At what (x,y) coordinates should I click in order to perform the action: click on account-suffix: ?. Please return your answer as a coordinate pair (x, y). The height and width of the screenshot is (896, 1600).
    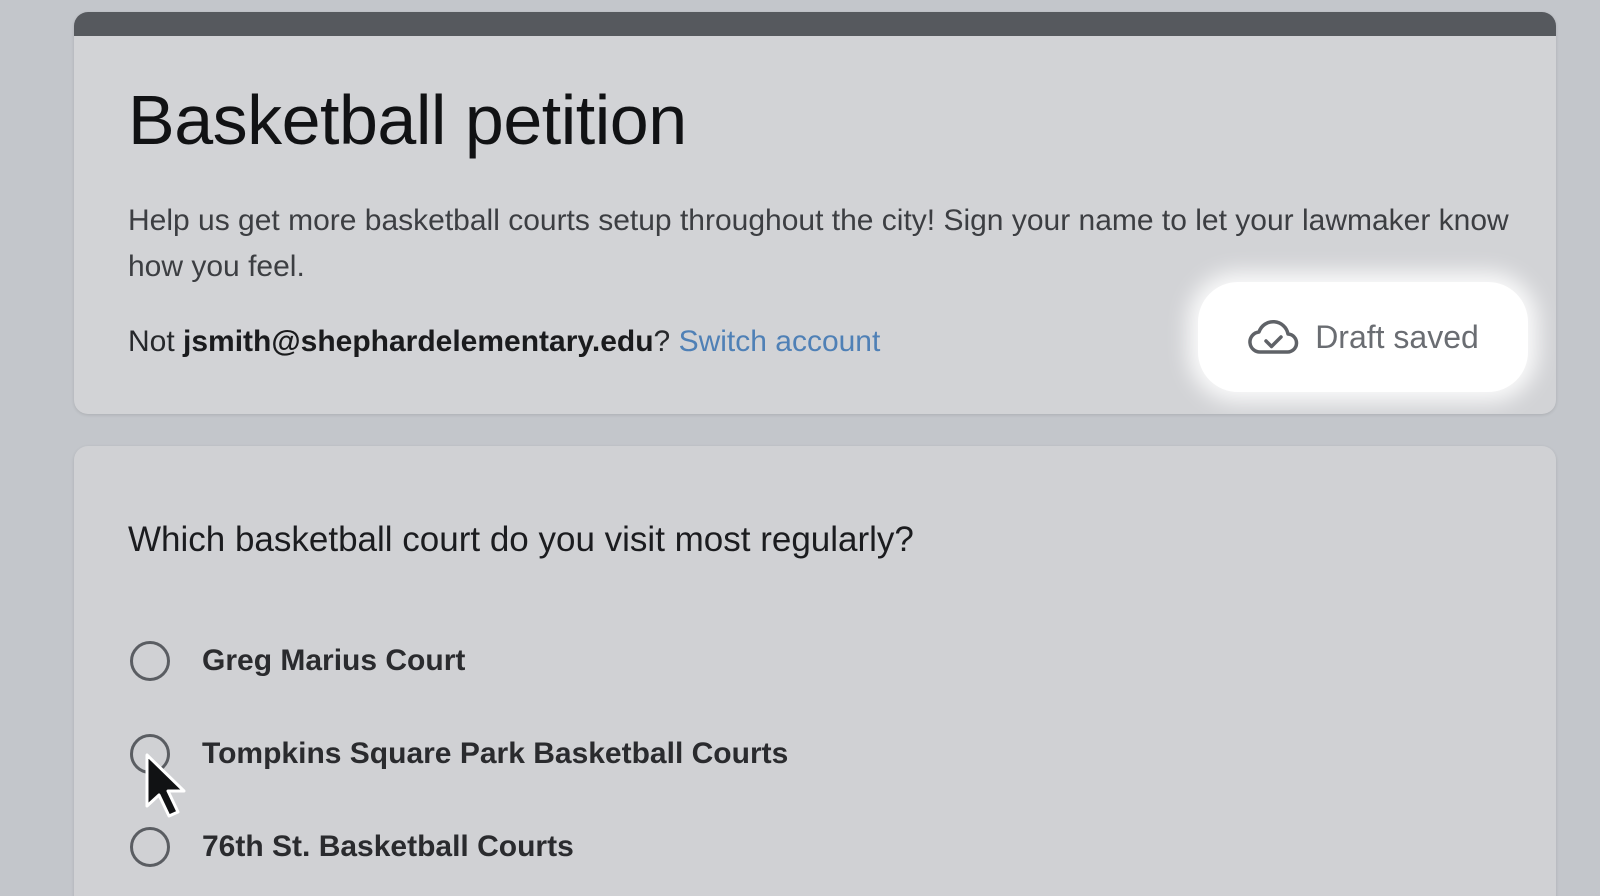
    Looking at the image, I should click on (666, 341).